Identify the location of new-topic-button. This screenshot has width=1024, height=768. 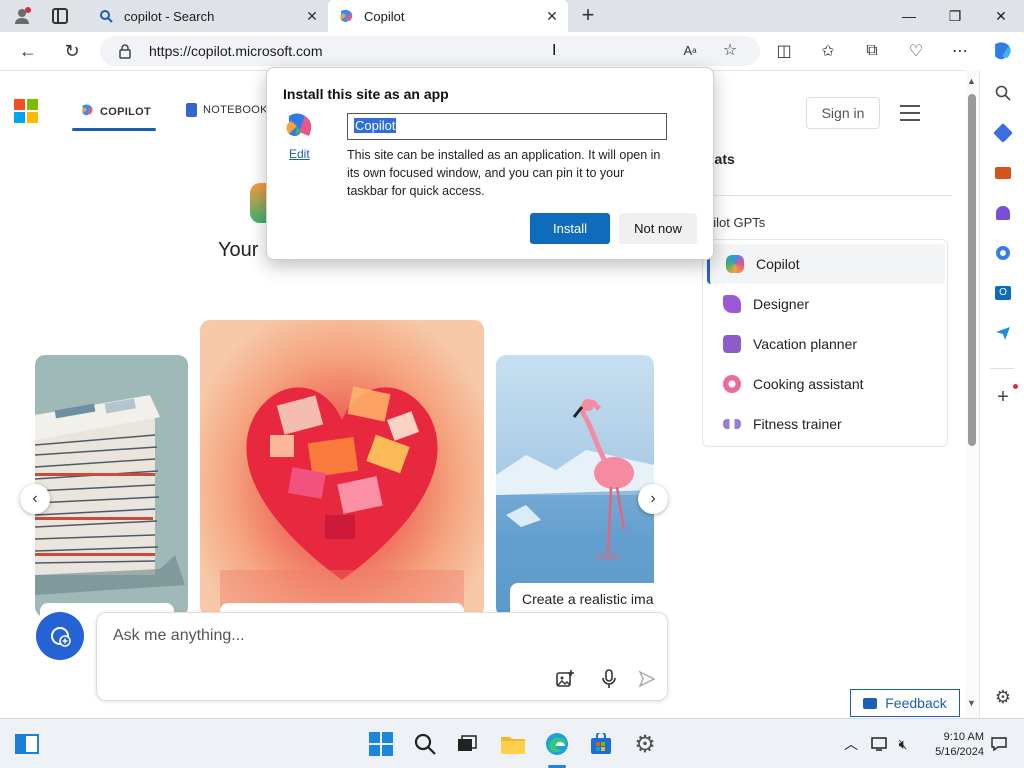
(60, 636).